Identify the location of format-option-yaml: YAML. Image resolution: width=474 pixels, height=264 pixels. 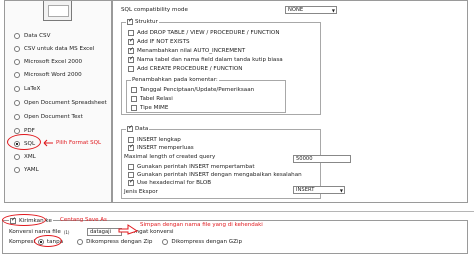
(26, 169).